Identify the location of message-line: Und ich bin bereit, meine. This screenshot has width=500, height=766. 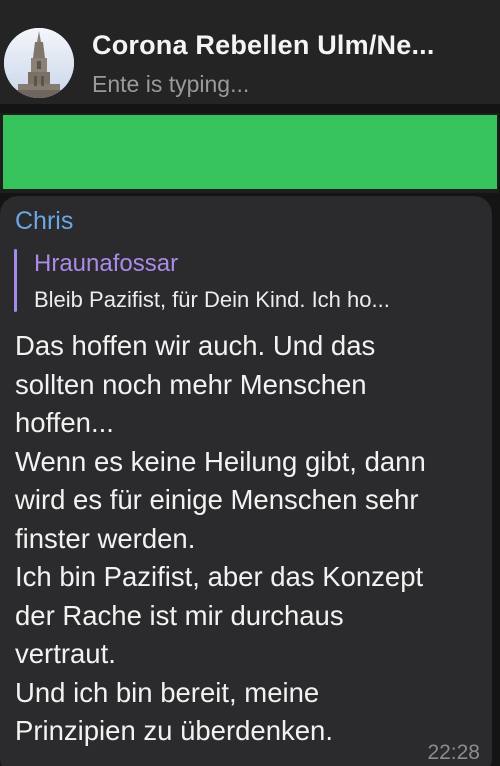
(167, 692).